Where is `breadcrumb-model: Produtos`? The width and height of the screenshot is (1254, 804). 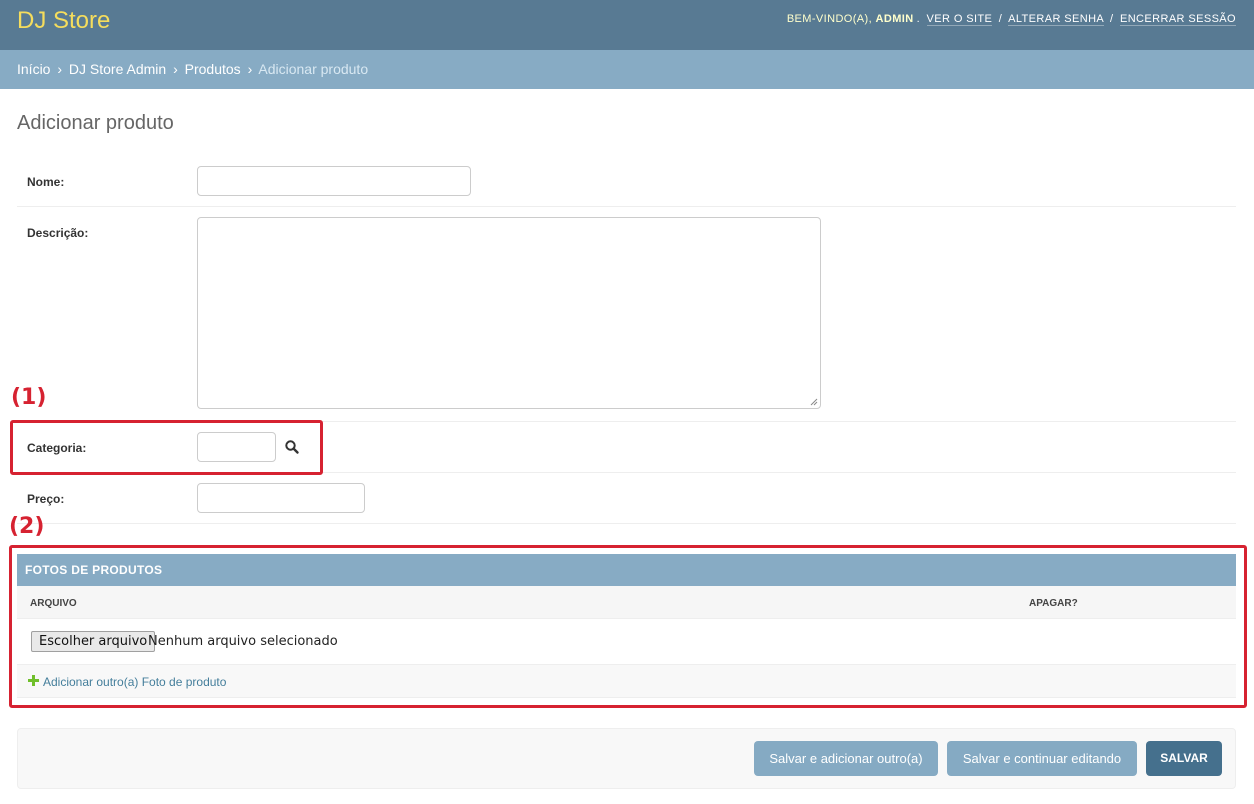 breadcrumb-model: Produtos is located at coordinates (213, 69).